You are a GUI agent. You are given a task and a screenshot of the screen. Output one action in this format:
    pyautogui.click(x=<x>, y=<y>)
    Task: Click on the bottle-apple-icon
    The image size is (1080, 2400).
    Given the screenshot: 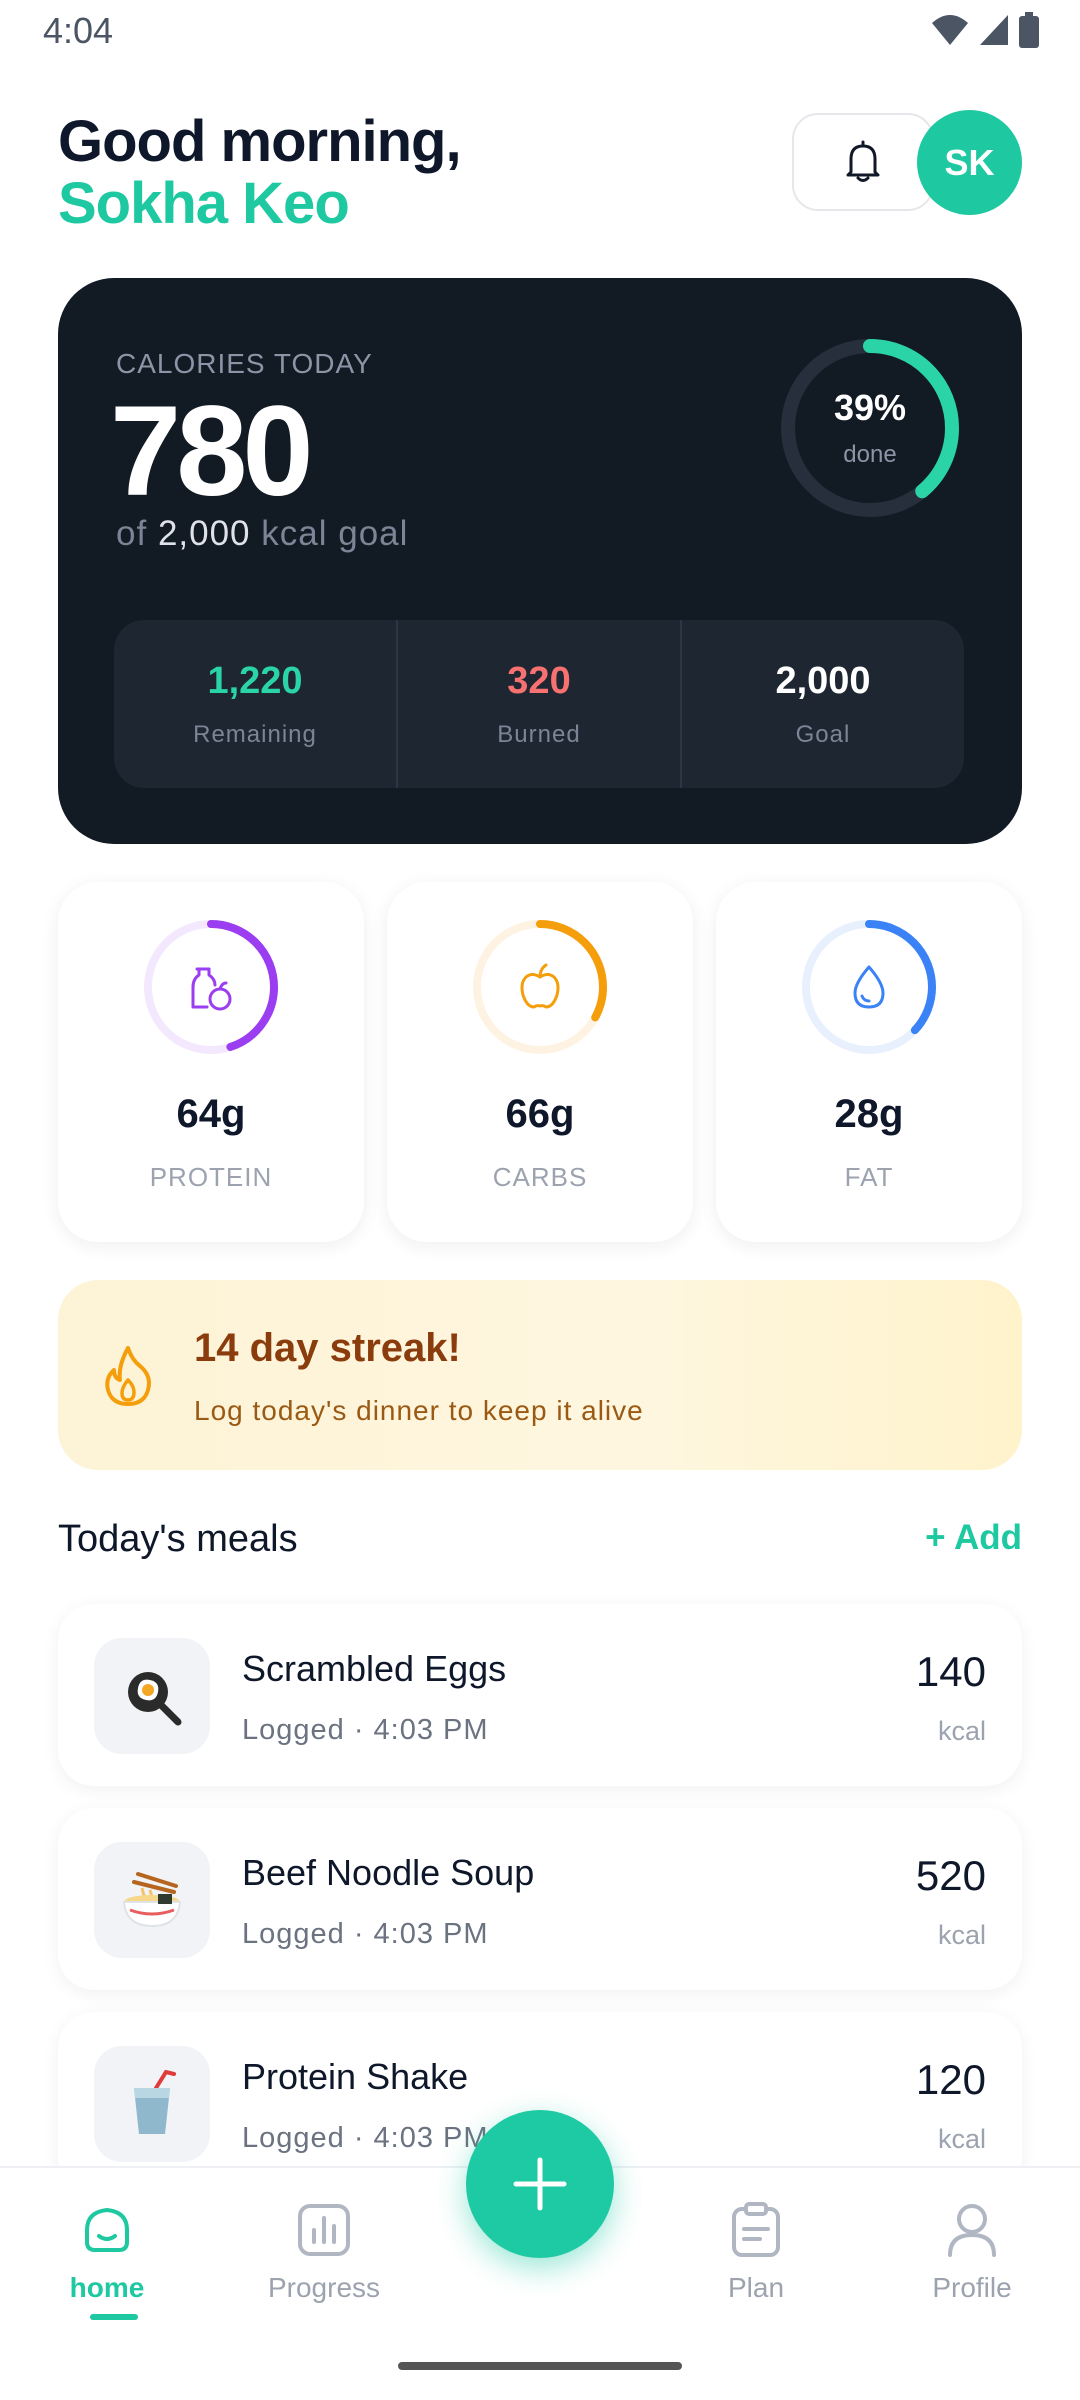 What is the action you would take?
    pyautogui.click(x=211, y=989)
    